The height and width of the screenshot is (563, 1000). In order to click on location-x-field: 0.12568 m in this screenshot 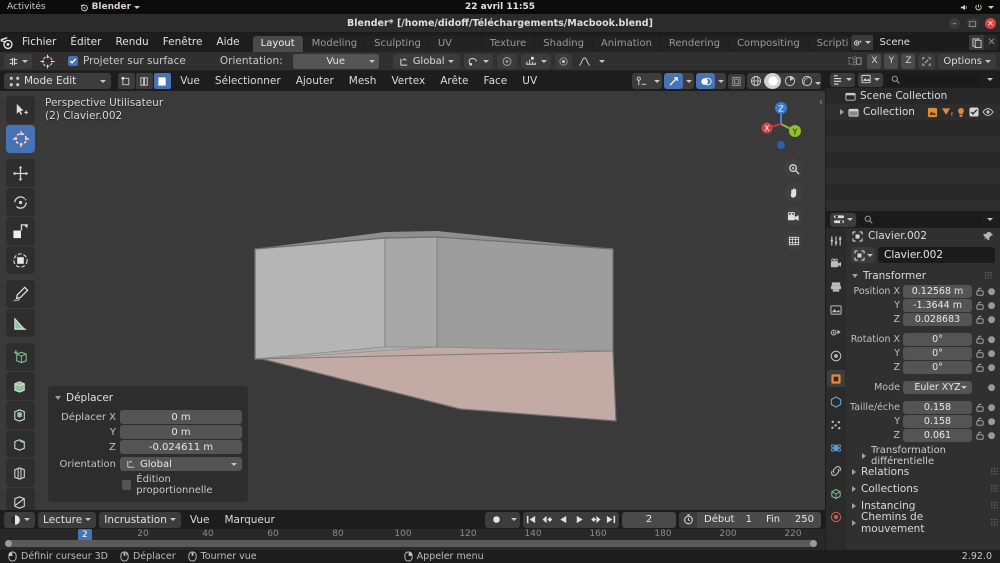, I will do `click(937, 291)`.